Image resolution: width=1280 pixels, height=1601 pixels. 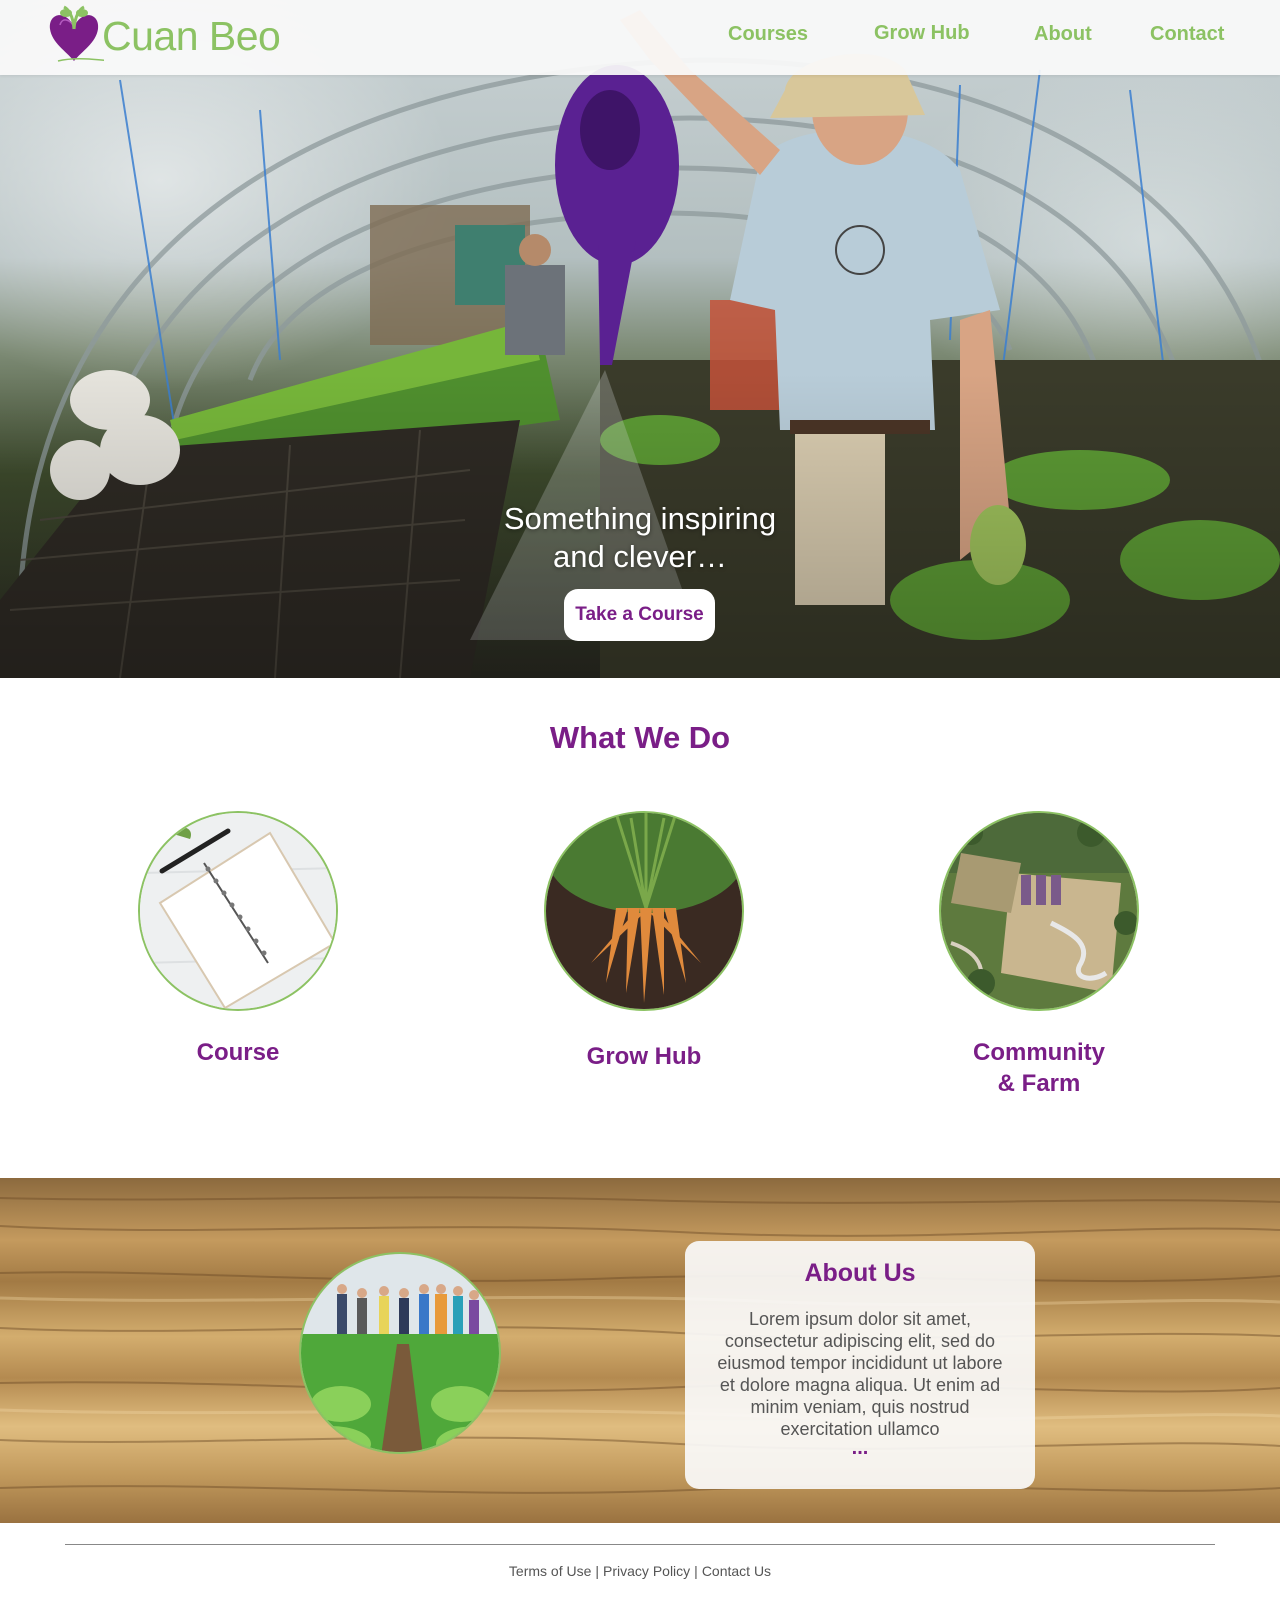 What do you see at coordinates (639, 615) in the screenshot?
I see `take-a-course-button: Take a Course` at bounding box center [639, 615].